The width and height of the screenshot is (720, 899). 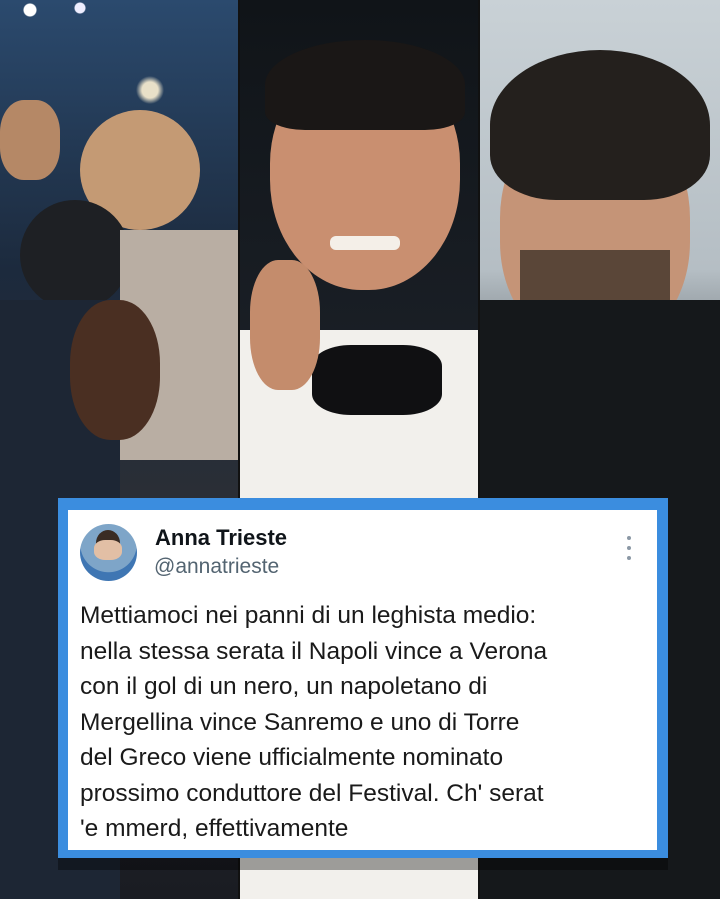 I want to click on more-vertical-icon, so click(x=629, y=548).